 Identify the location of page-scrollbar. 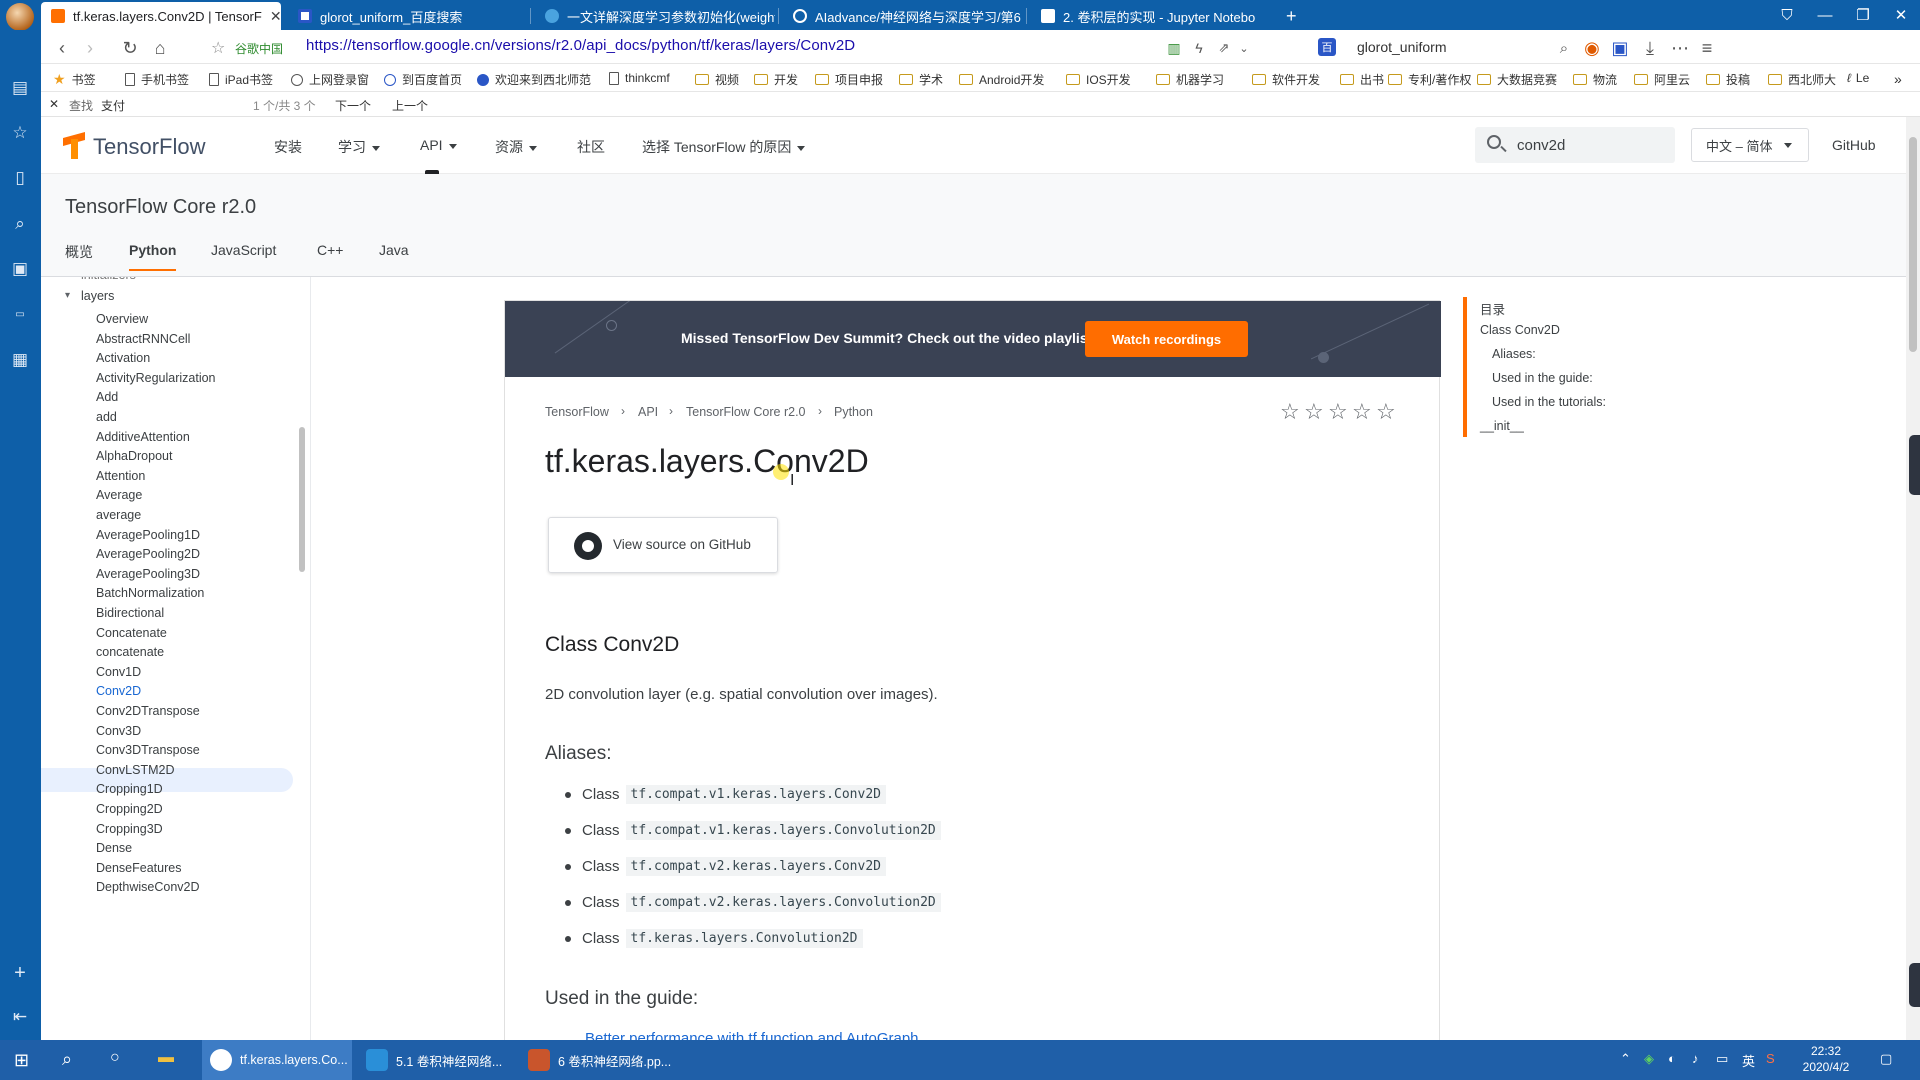
(1913, 579).